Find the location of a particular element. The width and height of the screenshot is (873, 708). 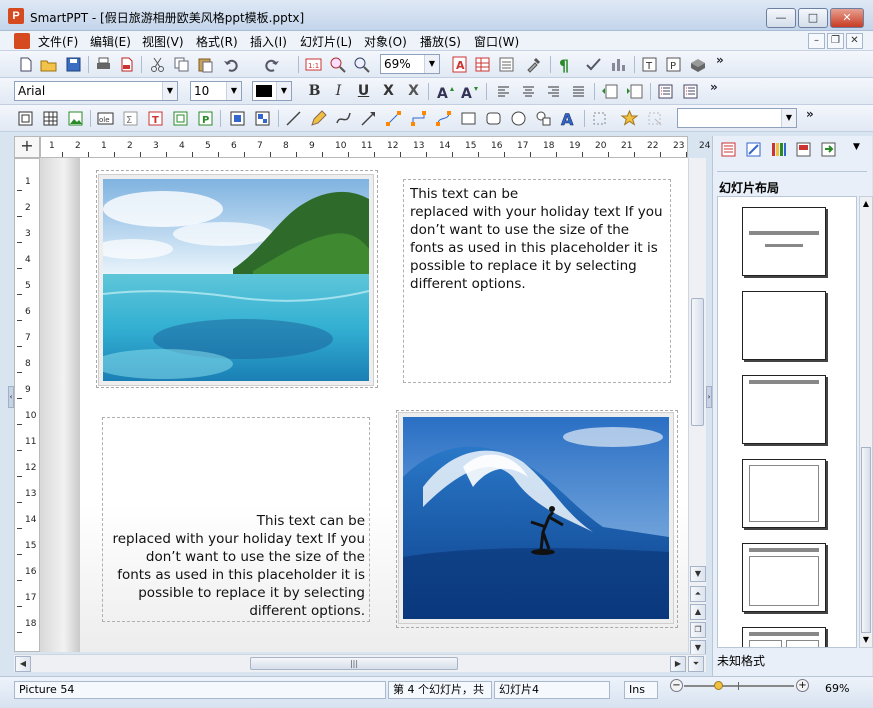

text-frame-icon: T is located at coordinates (155, 118).